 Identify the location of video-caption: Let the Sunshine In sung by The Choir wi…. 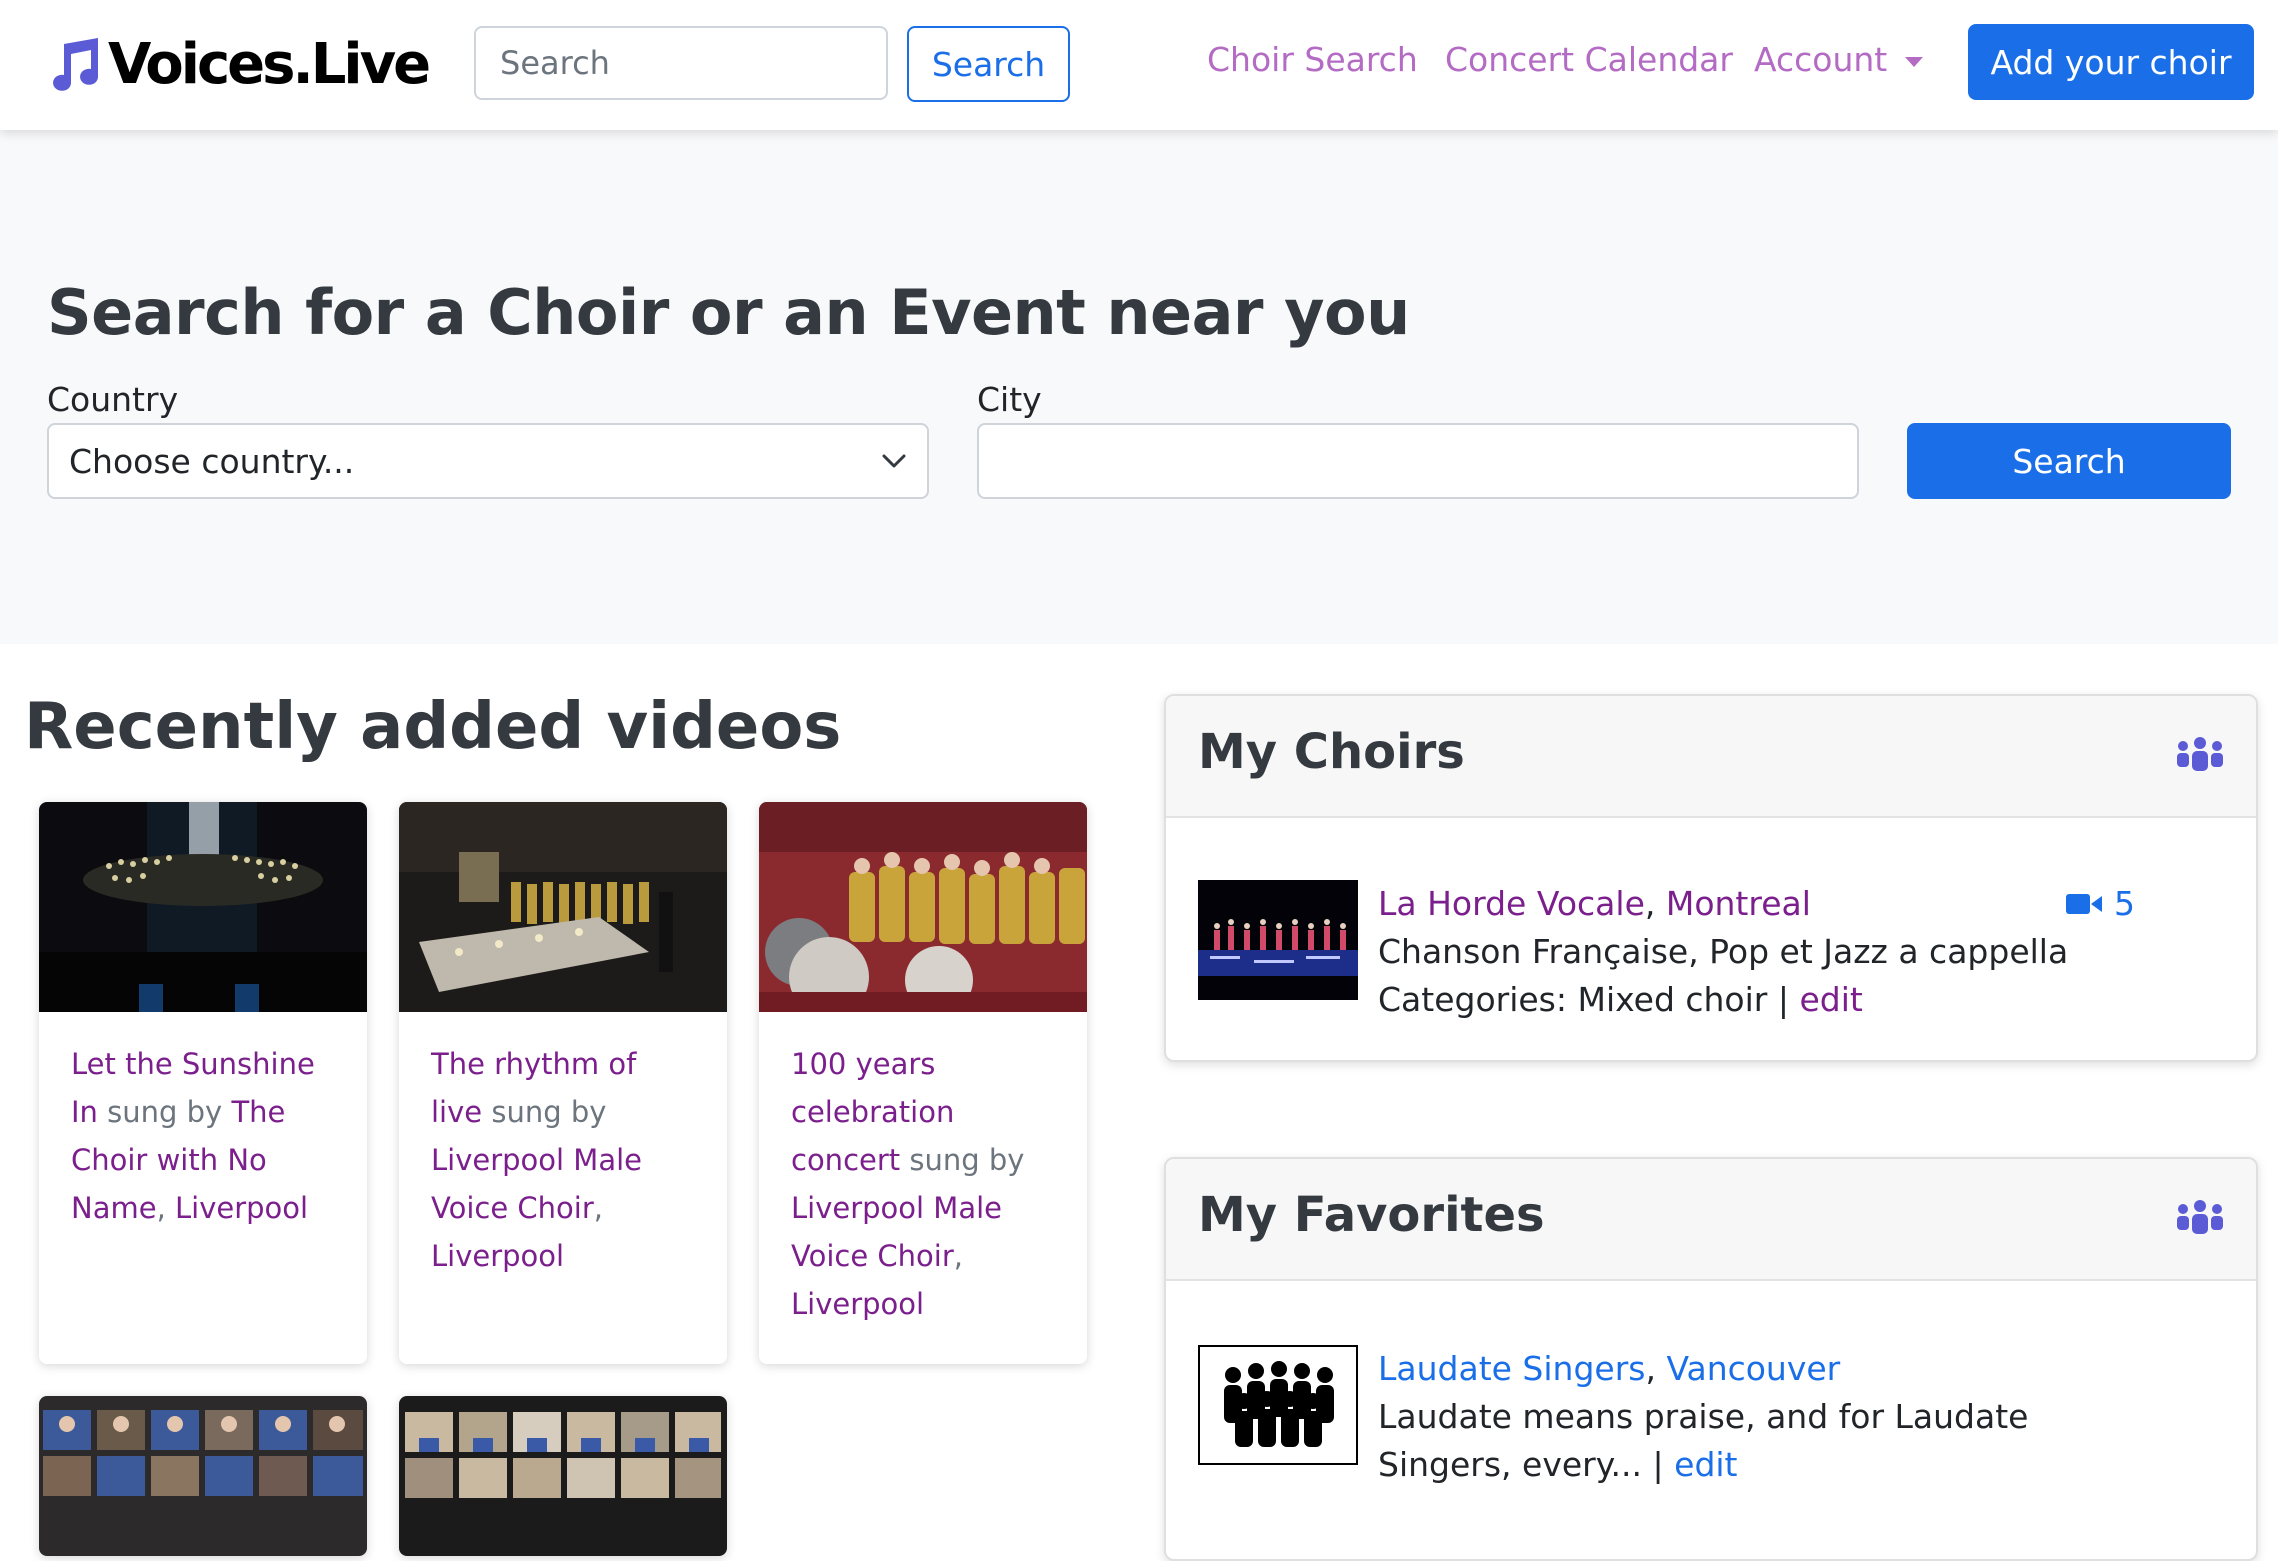
(193, 1136).